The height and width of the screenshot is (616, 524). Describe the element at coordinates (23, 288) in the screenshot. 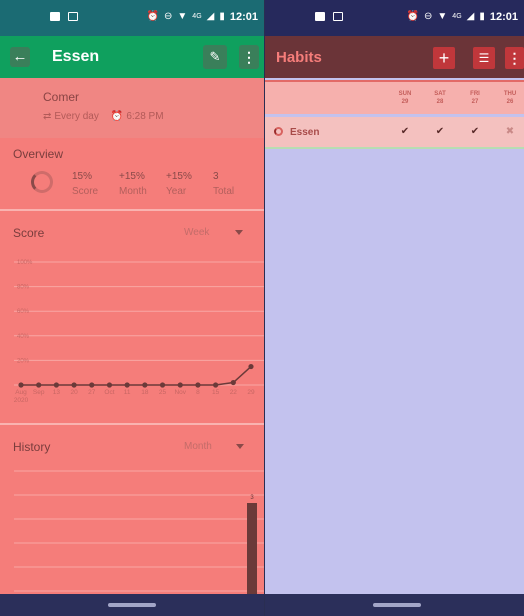

I see `y-tick-label: 80%` at that location.